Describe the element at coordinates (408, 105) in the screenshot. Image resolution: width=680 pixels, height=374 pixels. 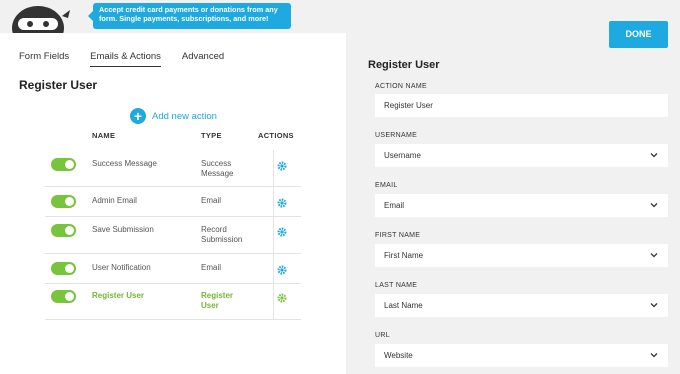
I see `action-name-value: Register User` at that location.